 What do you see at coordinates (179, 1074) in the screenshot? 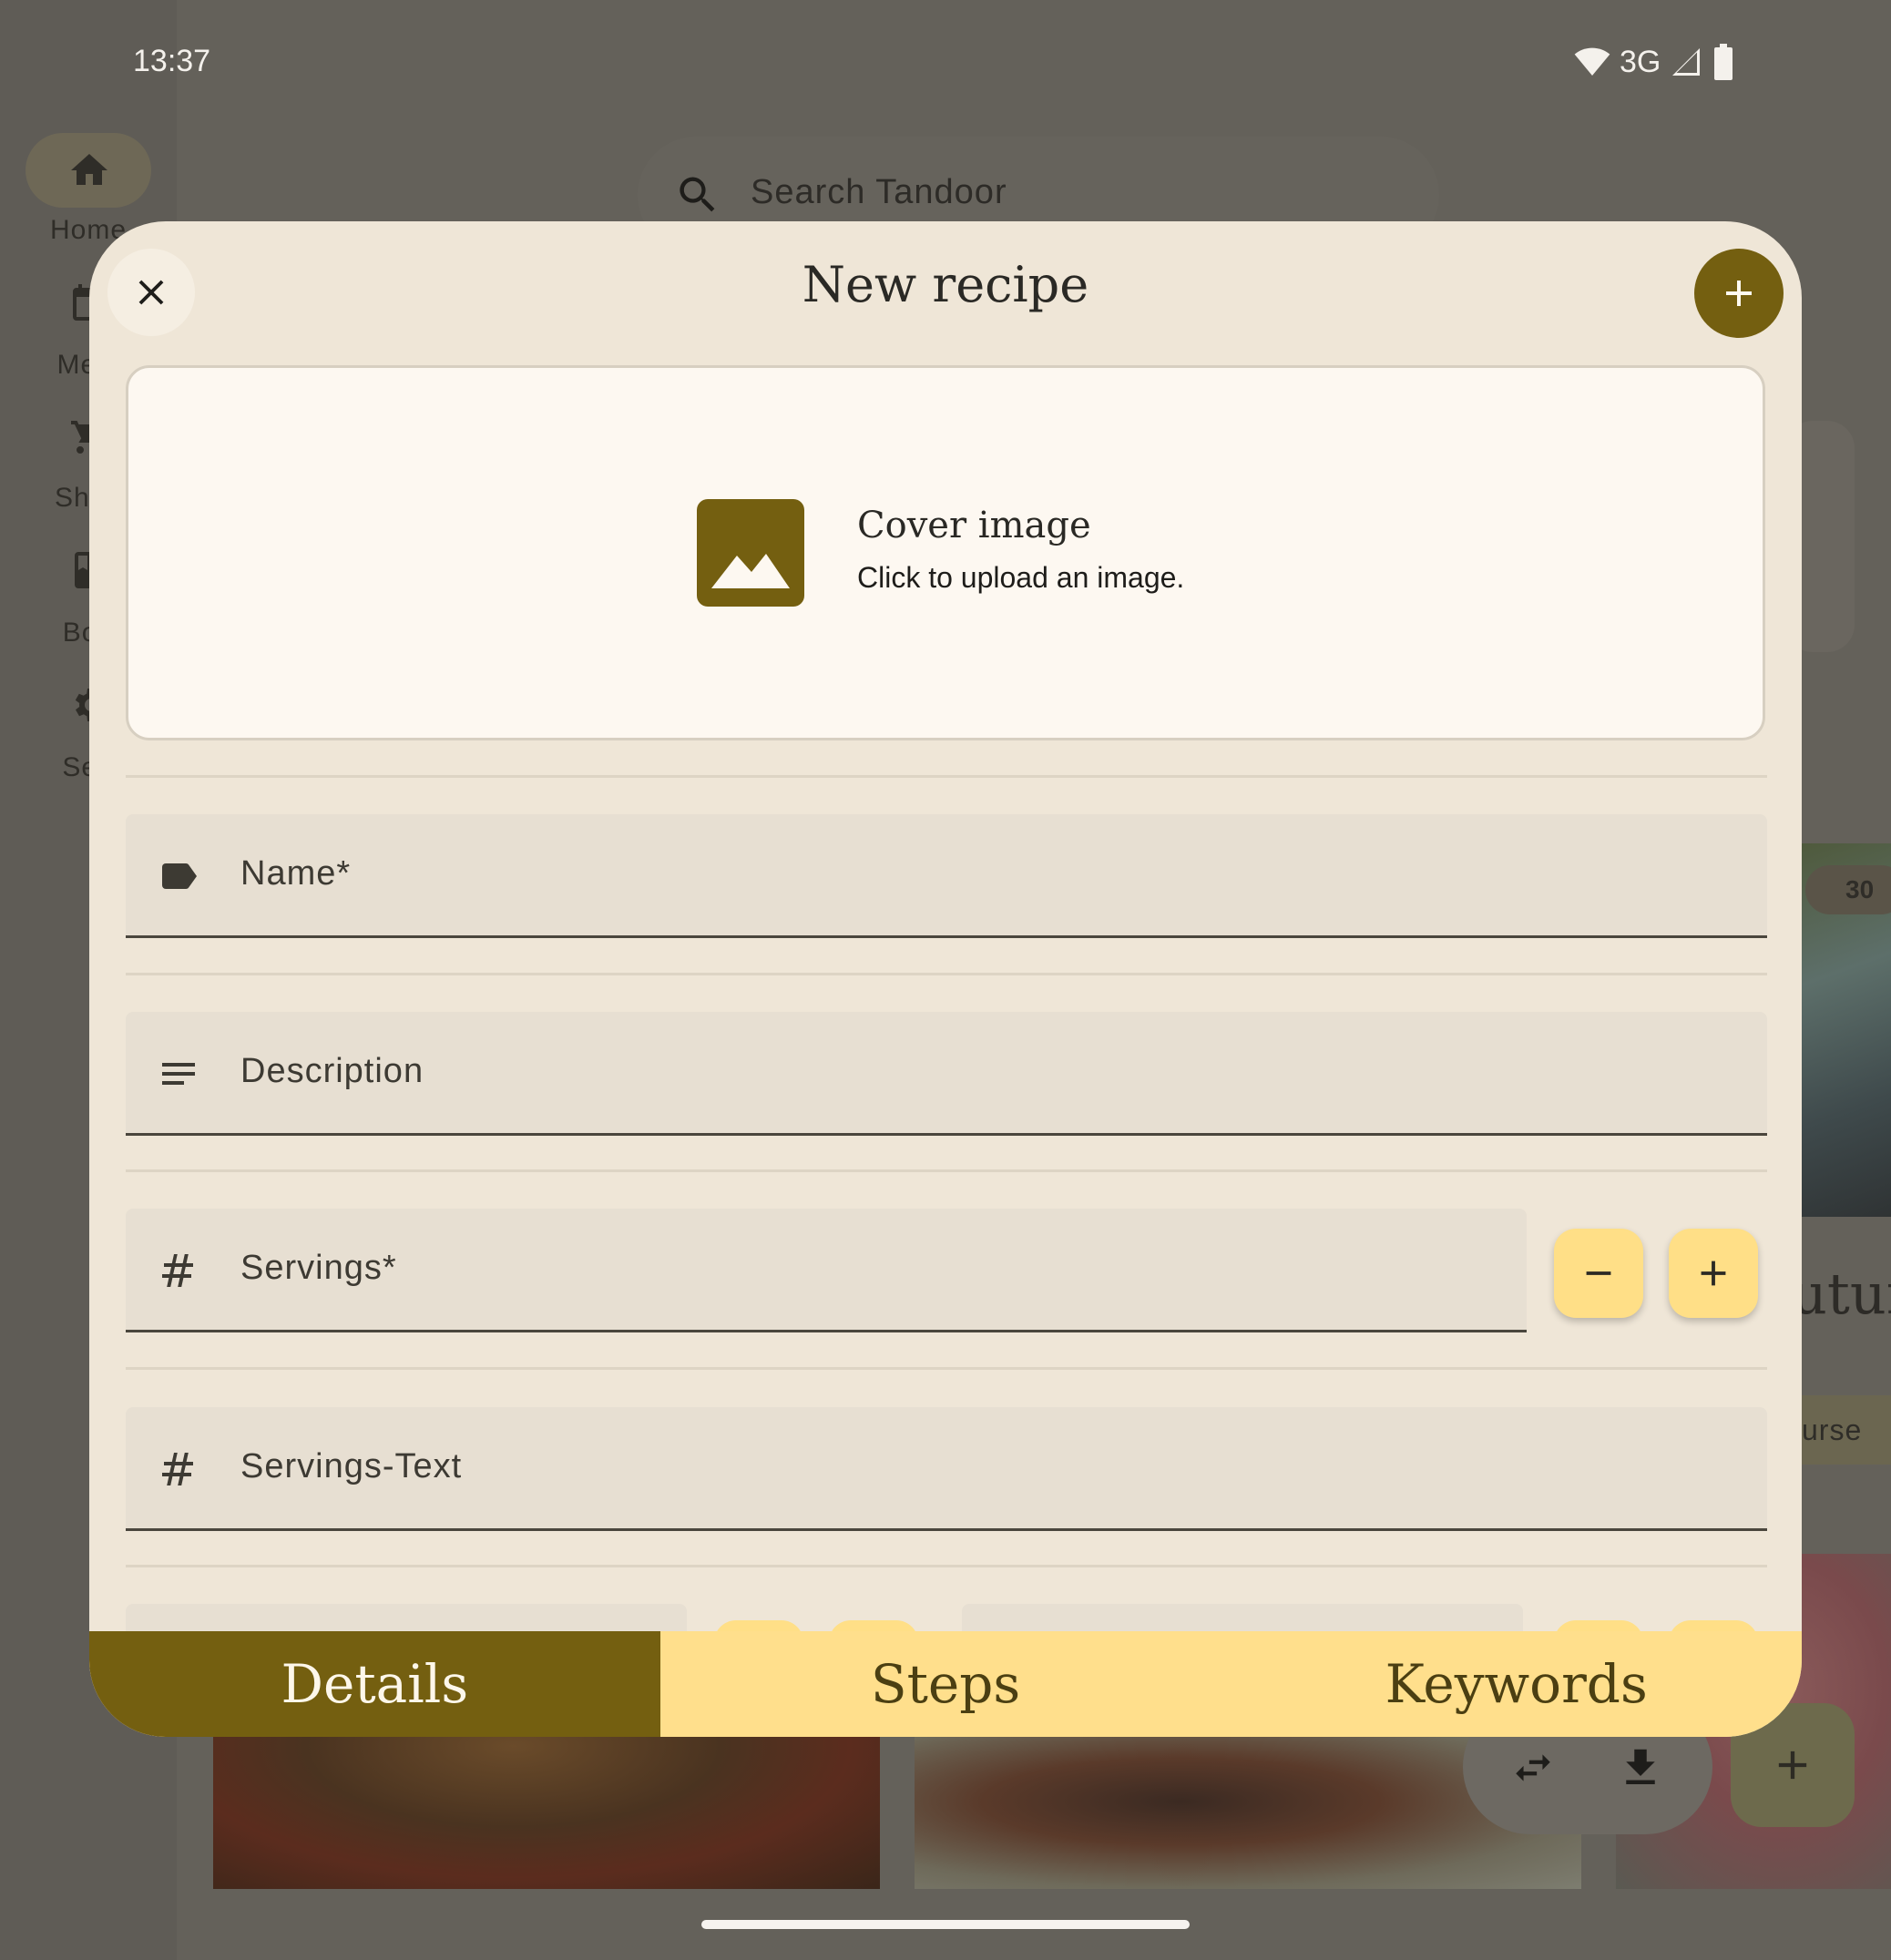
I see `notes-icon` at bounding box center [179, 1074].